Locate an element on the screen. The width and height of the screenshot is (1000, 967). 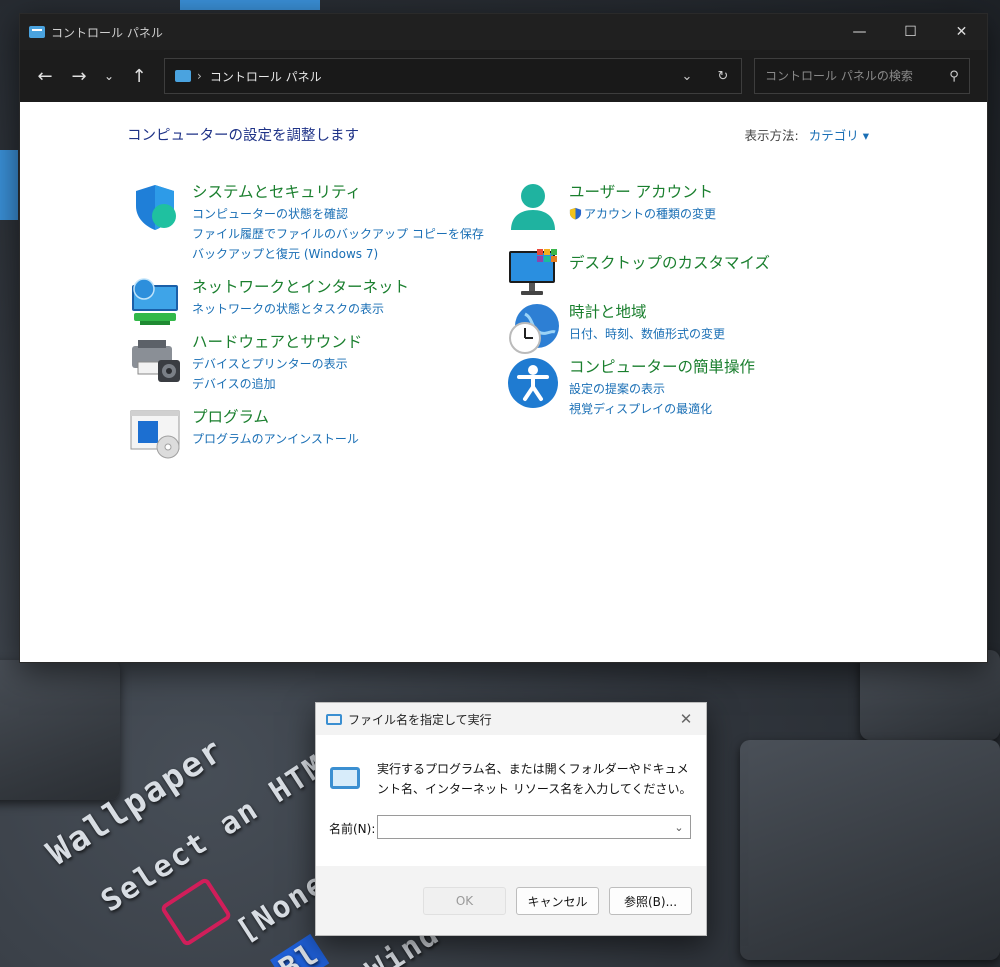
name-label: 名前(N): is located at coordinates (352, 829).